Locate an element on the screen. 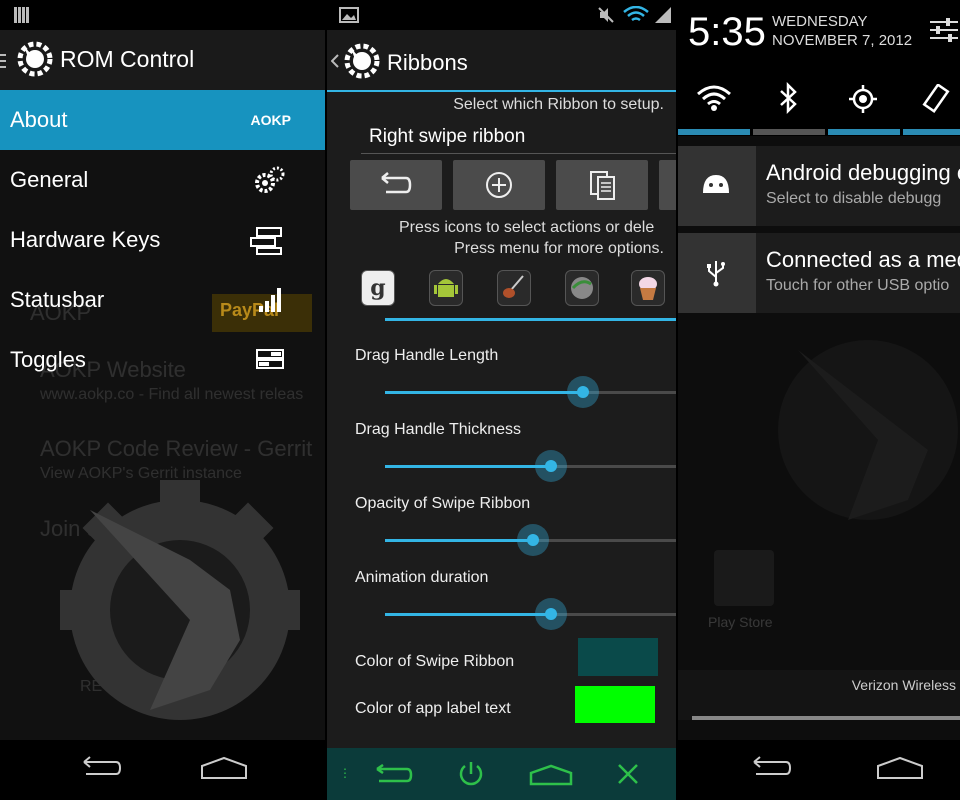 Image resolution: width=960 pixels, height=800 pixels. signal-strength-icon is located at coordinates (270, 300).